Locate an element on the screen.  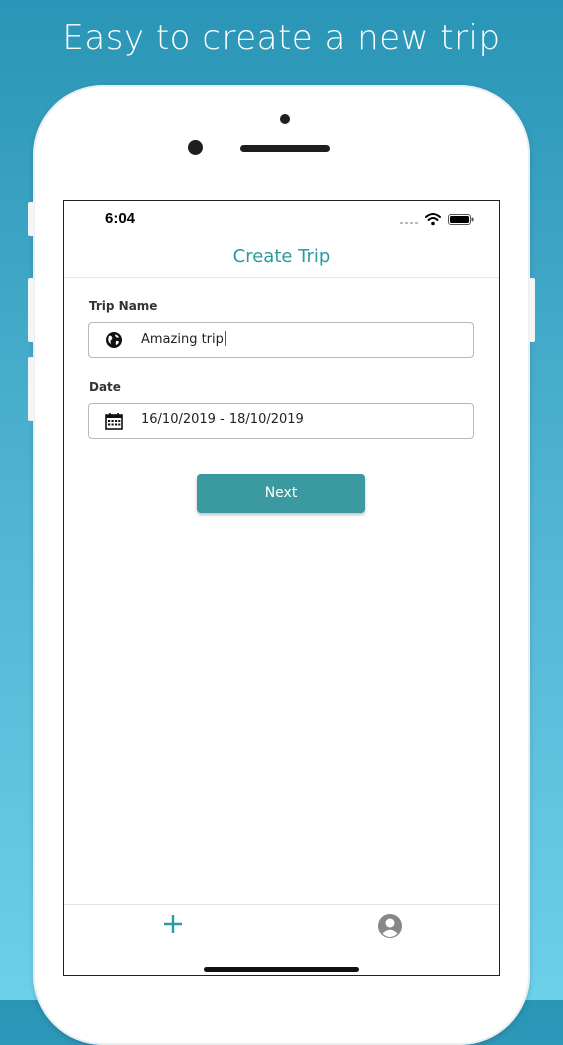
phone-speaker is located at coordinates (285, 148).